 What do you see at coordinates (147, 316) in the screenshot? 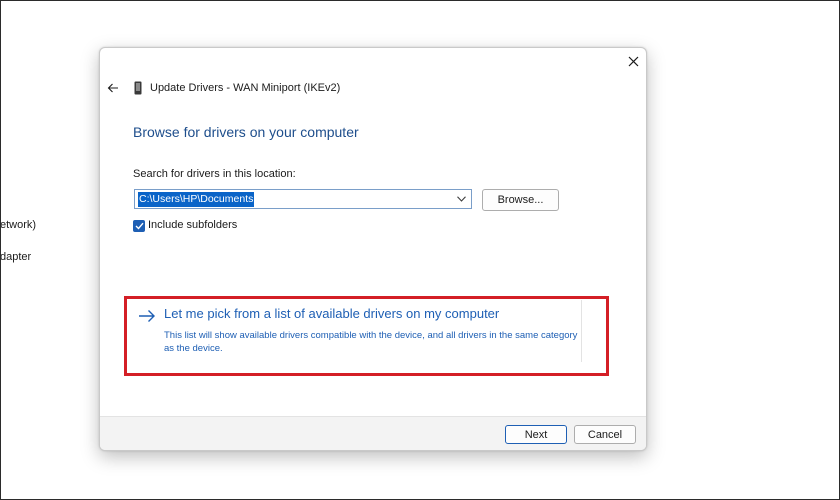
I see `right-arrow-icon` at bounding box center [147, 316].